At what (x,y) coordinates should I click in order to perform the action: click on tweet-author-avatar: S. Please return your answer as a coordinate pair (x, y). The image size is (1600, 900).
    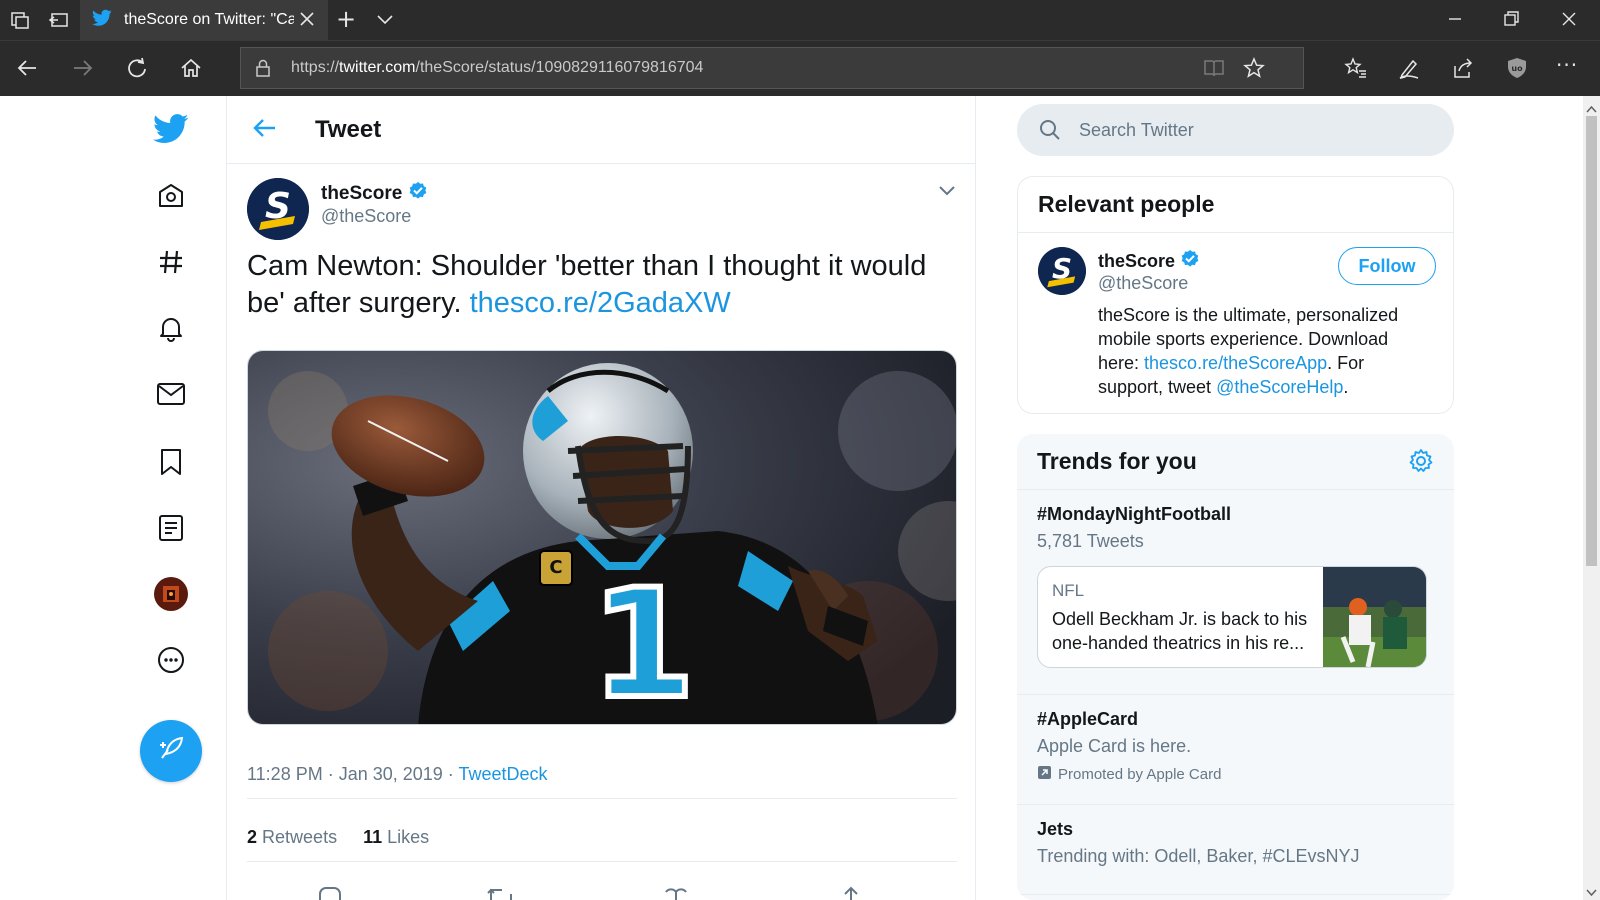
    Looking at the image, I should click on (278, 209).